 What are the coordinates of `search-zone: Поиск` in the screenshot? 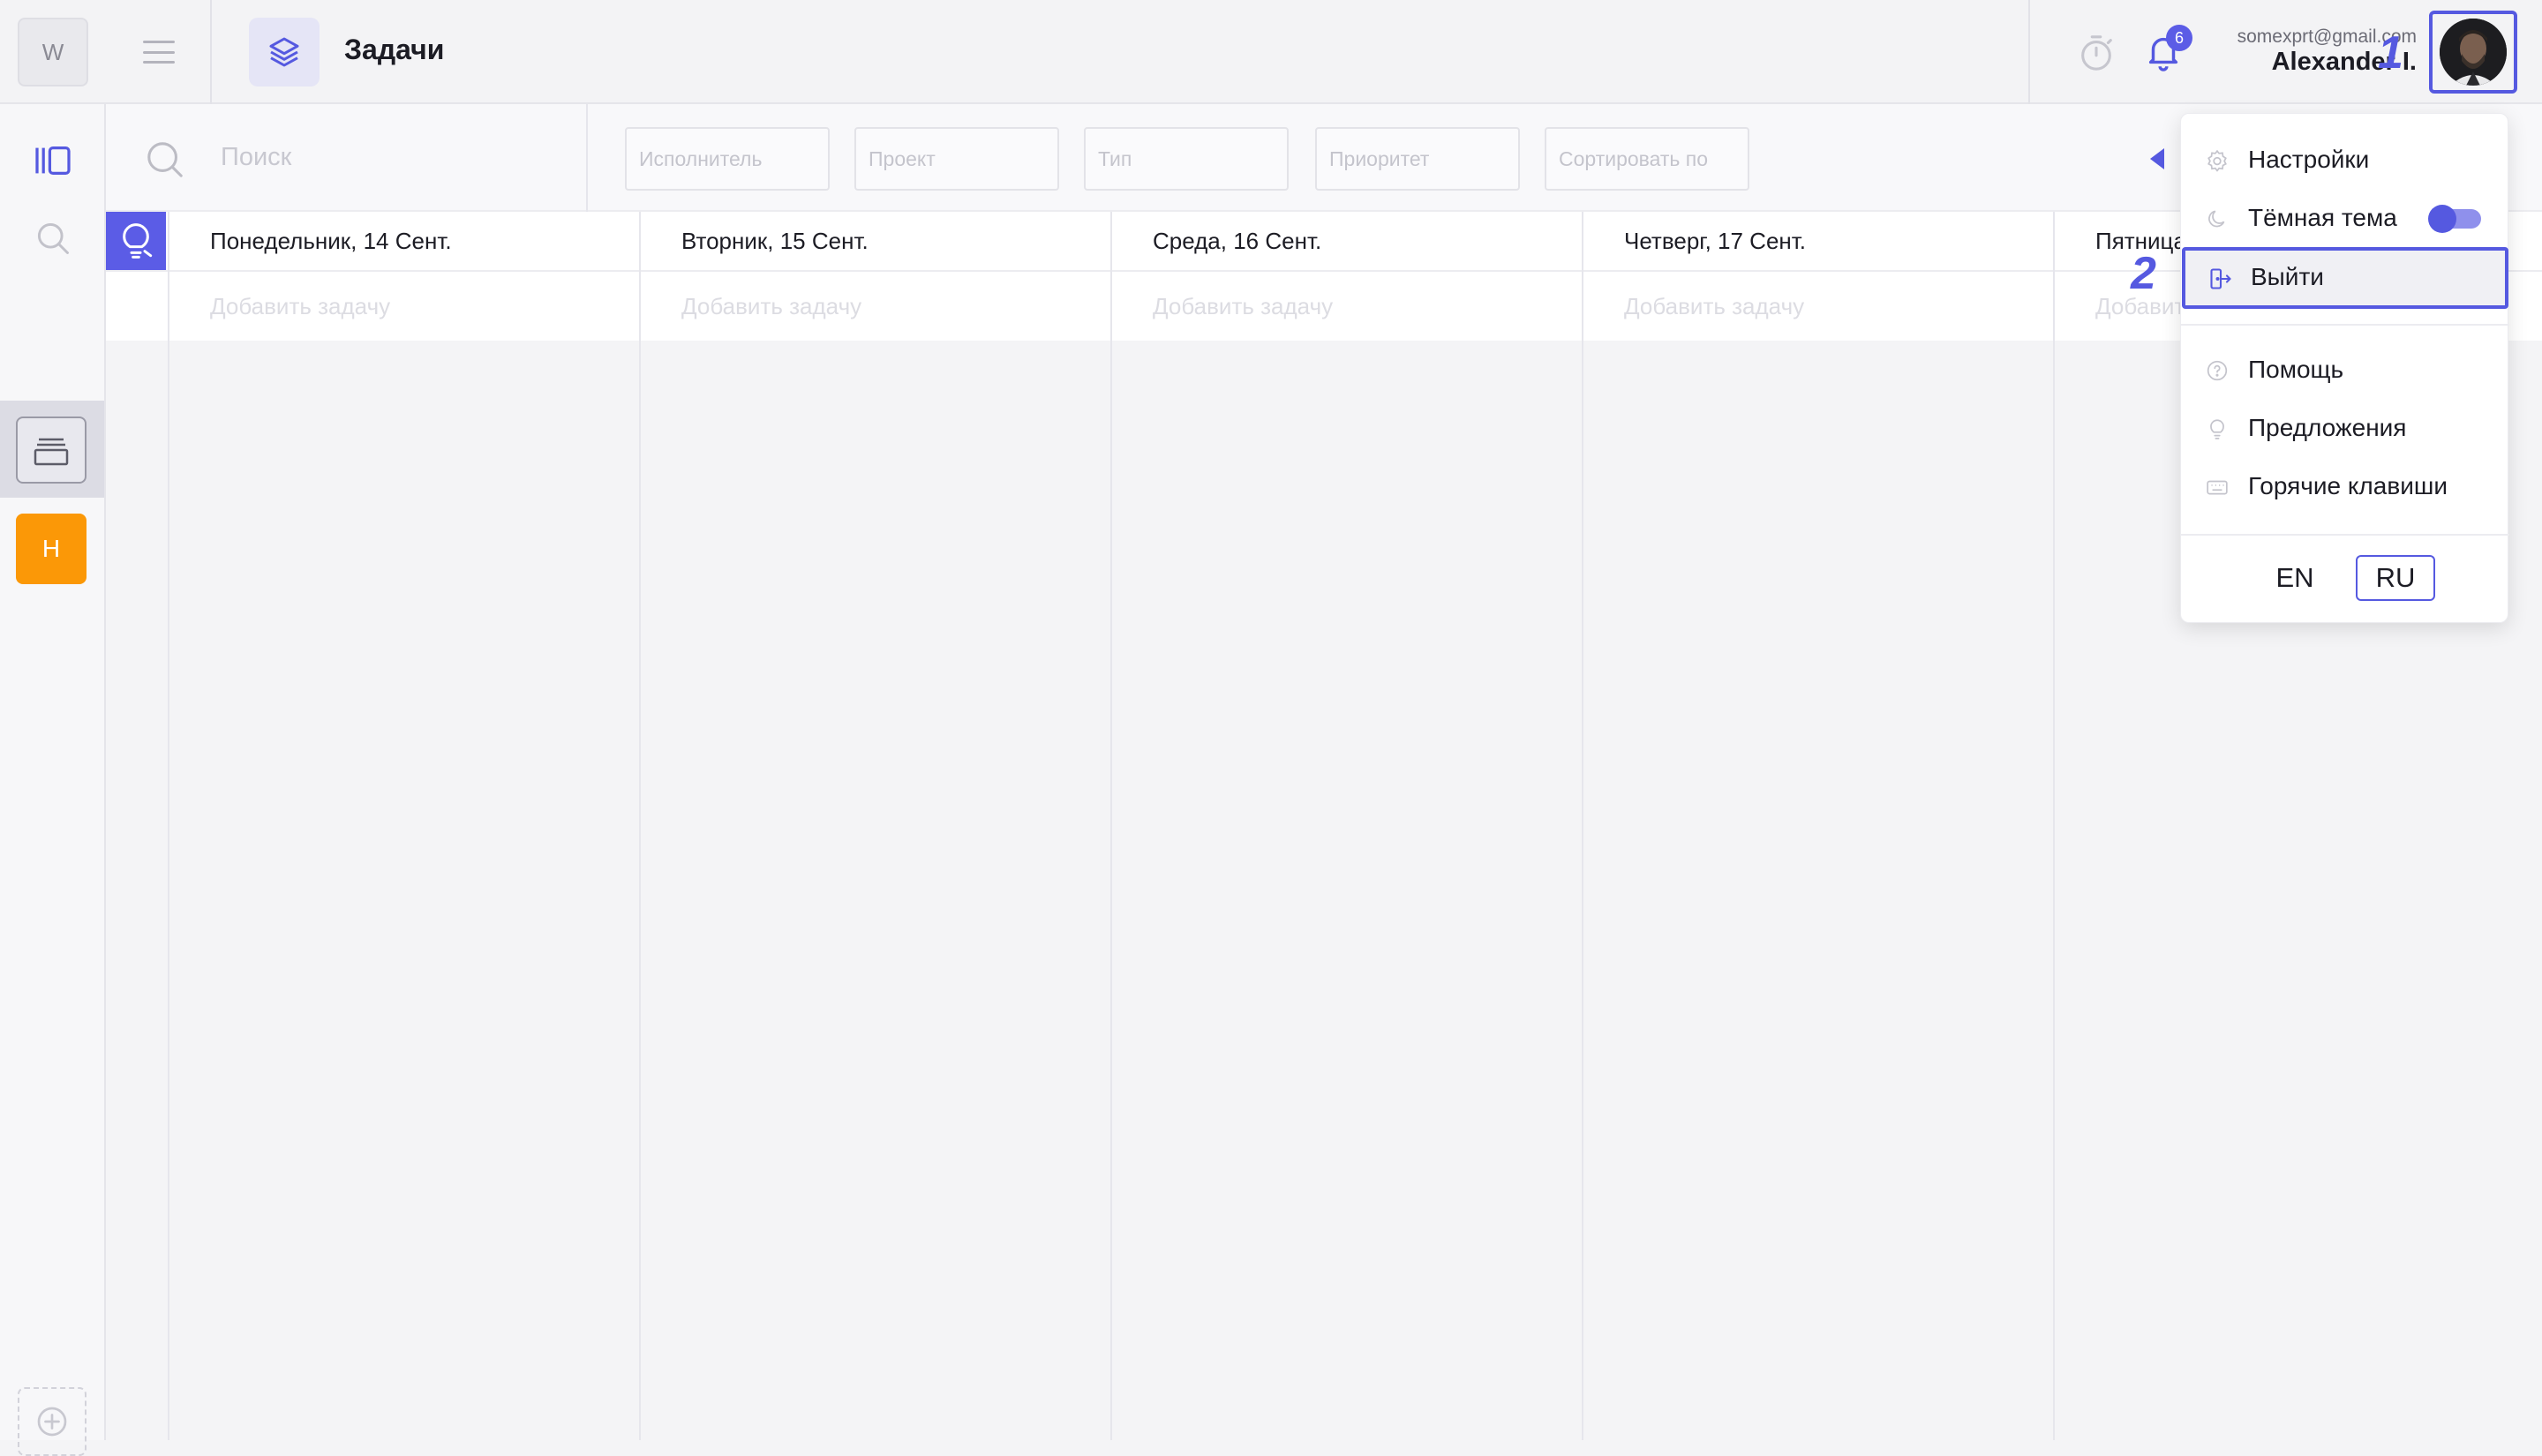 It's located at (347, 158).